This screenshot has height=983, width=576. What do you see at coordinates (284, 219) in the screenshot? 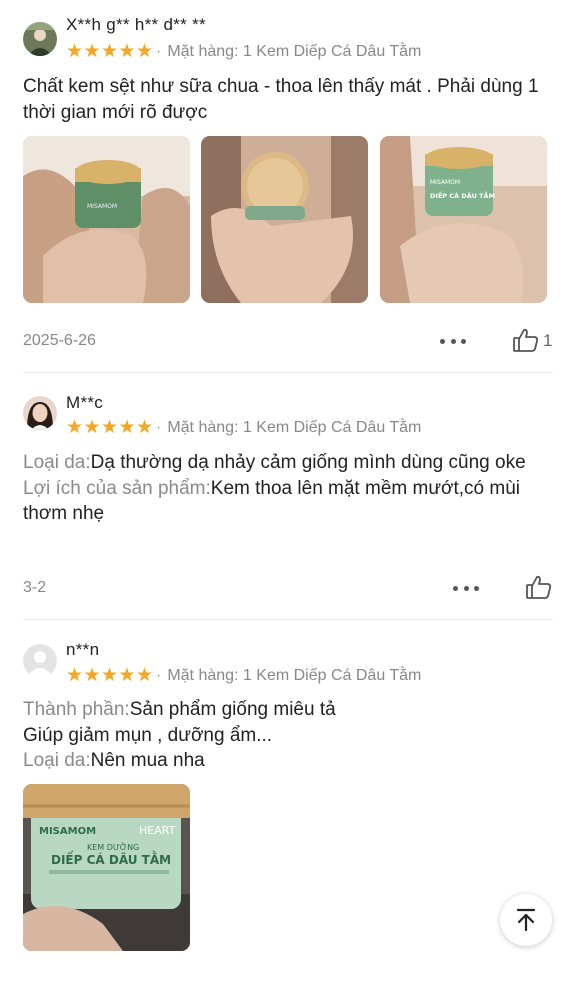
I see `review-photo` at bounding box center [284, 219].